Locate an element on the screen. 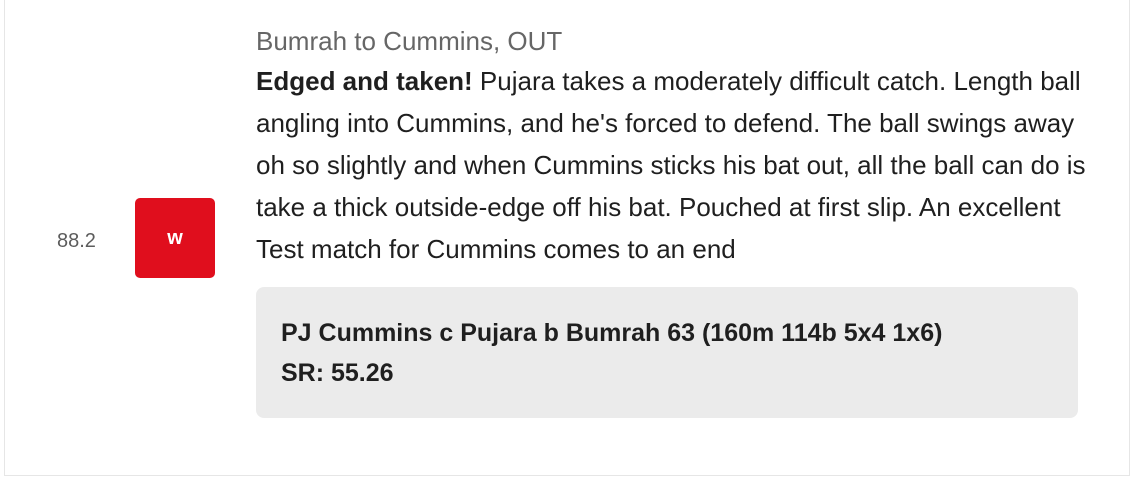 The image size is (1136, 482). commentary-emphasis: Edged and taken! is located at coordinates (364, 81).